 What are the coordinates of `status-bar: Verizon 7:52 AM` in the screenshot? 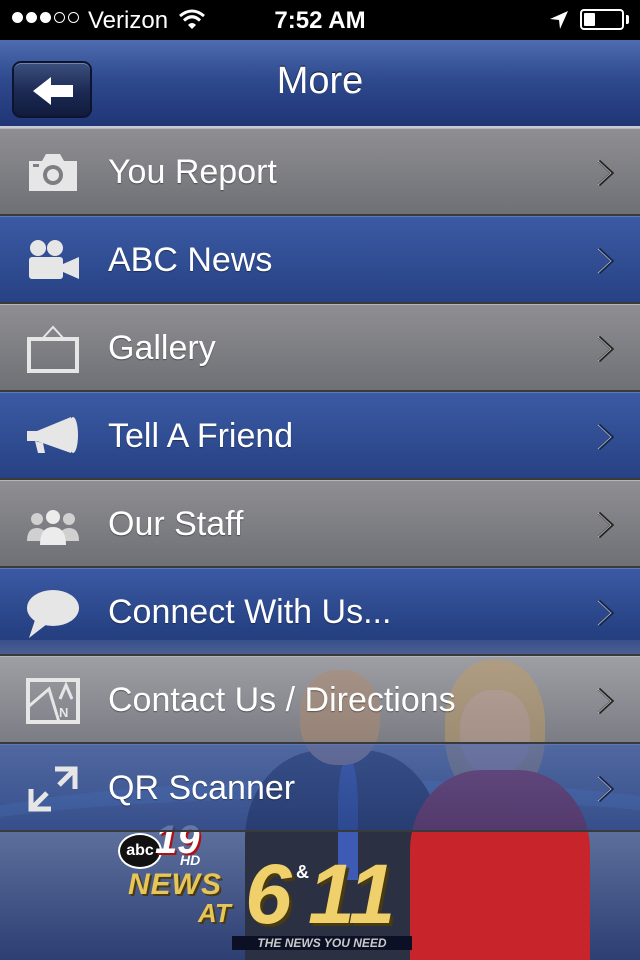 It's located at (320, 20).